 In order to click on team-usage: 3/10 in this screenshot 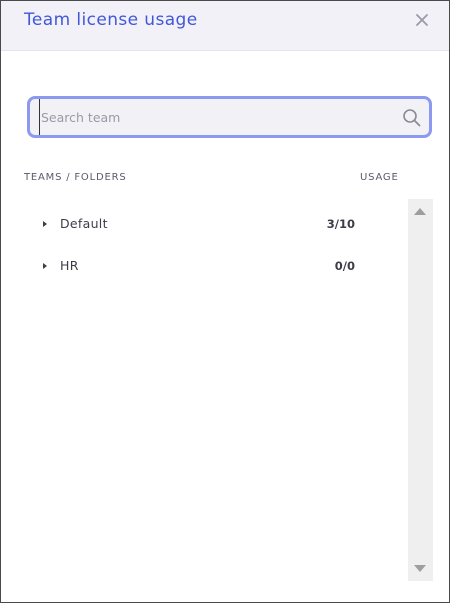, I will do `click(340, 224)`.